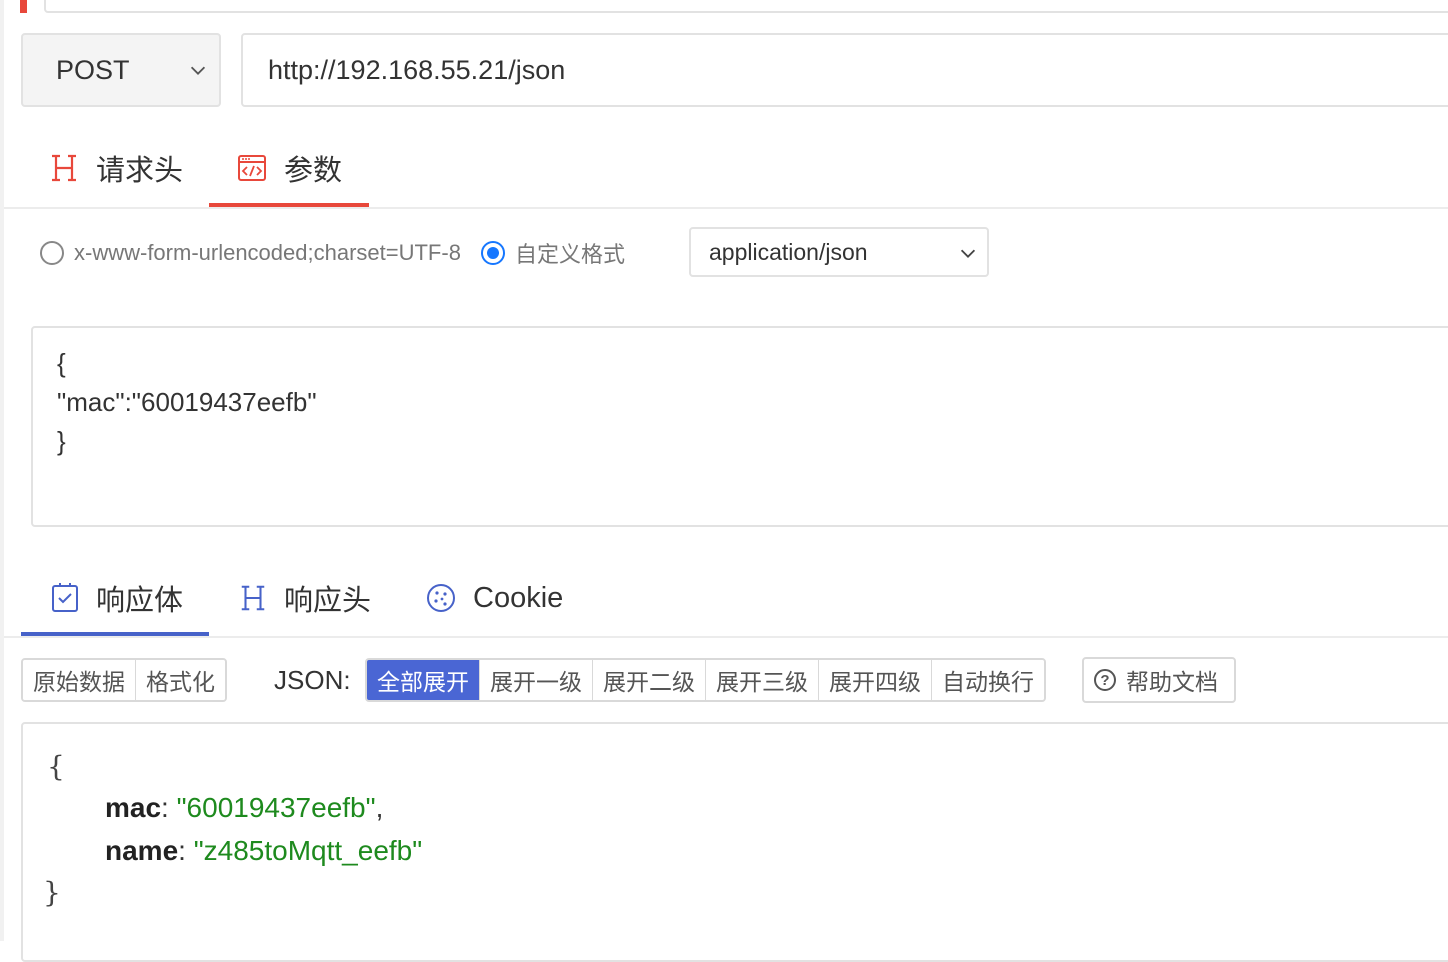 This screenshot has width=1448, height=962. What do you see at coordinates (1172, 682) in the screenshot?
I see `help-docs-label: 帮助文档` at bounding box center [1172, 682].